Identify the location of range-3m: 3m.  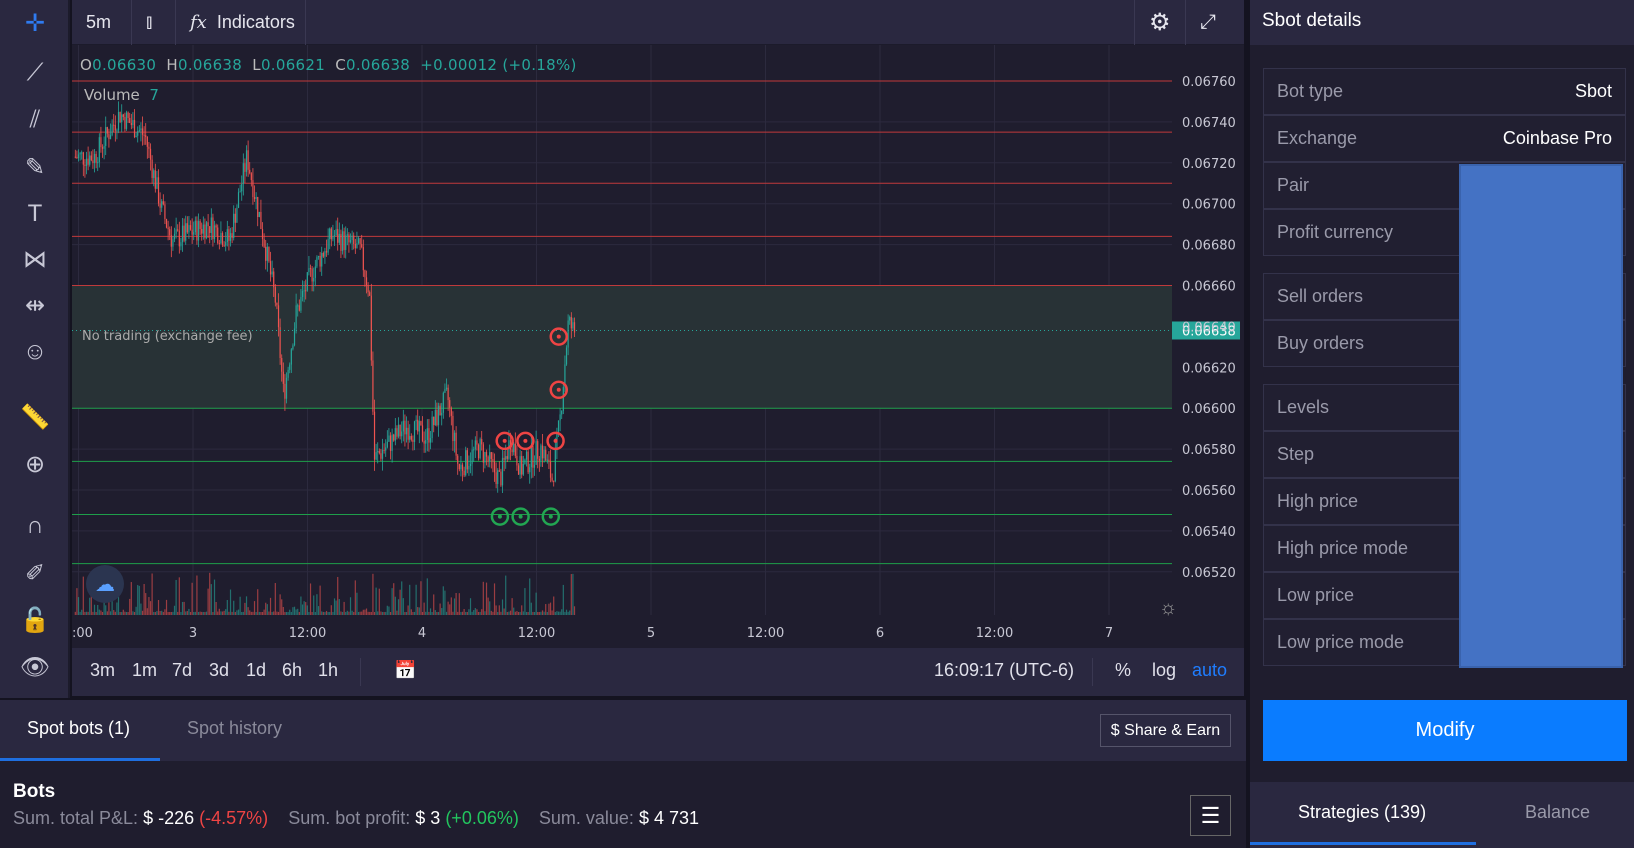
(102, 670).